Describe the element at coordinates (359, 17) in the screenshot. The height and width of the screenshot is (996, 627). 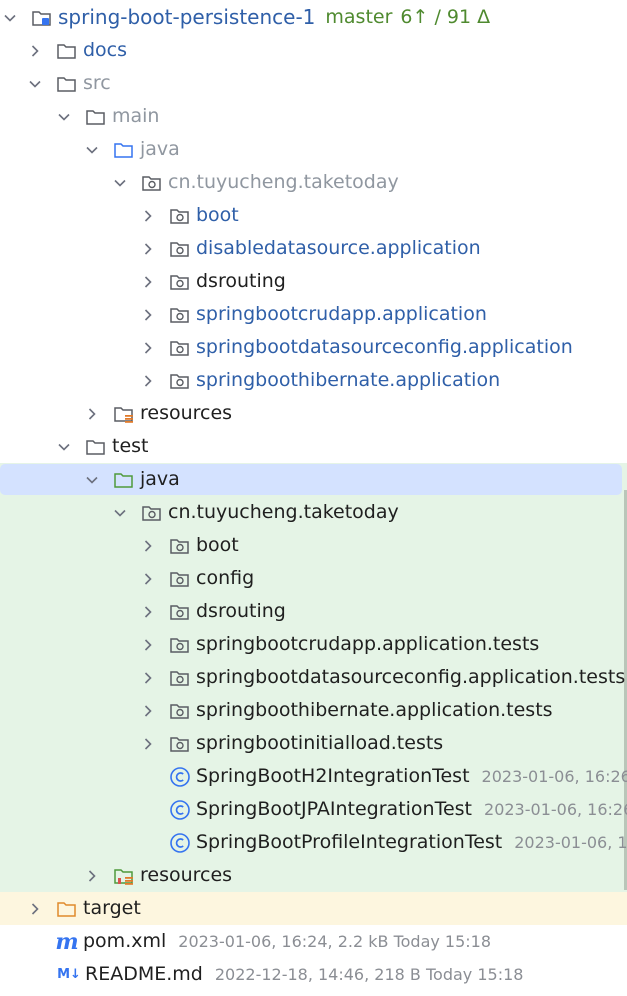
I see `git-branch: master` at that location.